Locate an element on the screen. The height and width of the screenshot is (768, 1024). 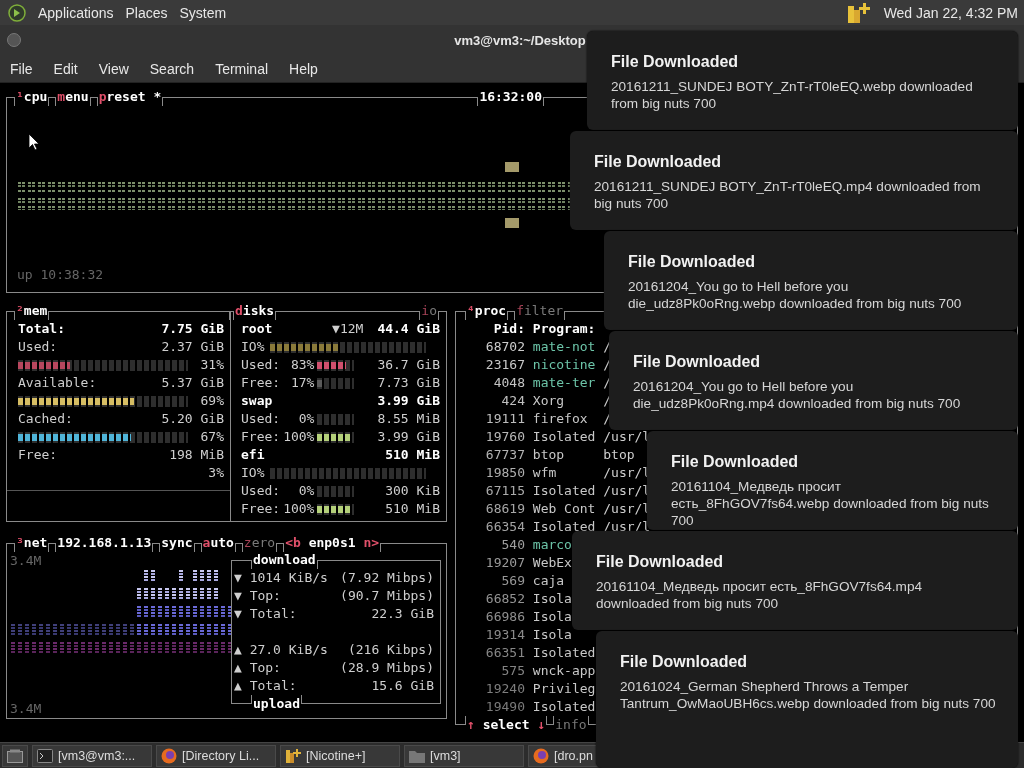
panel-menu: Applications is located at coordinates (76, 12).